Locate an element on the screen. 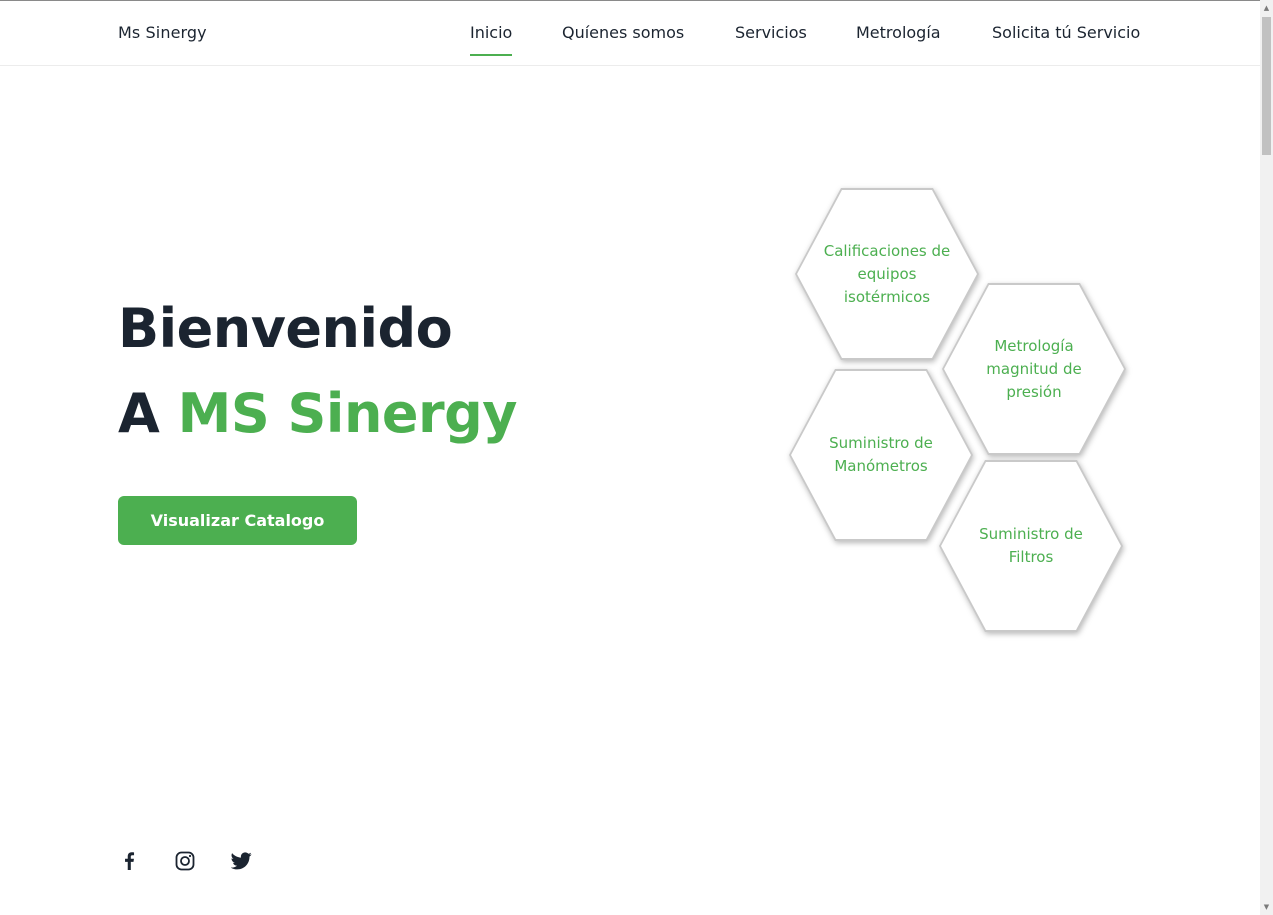 The width and height of the screenshot is (1273, 915). facebook-icon is located at coordinates (129, 861).